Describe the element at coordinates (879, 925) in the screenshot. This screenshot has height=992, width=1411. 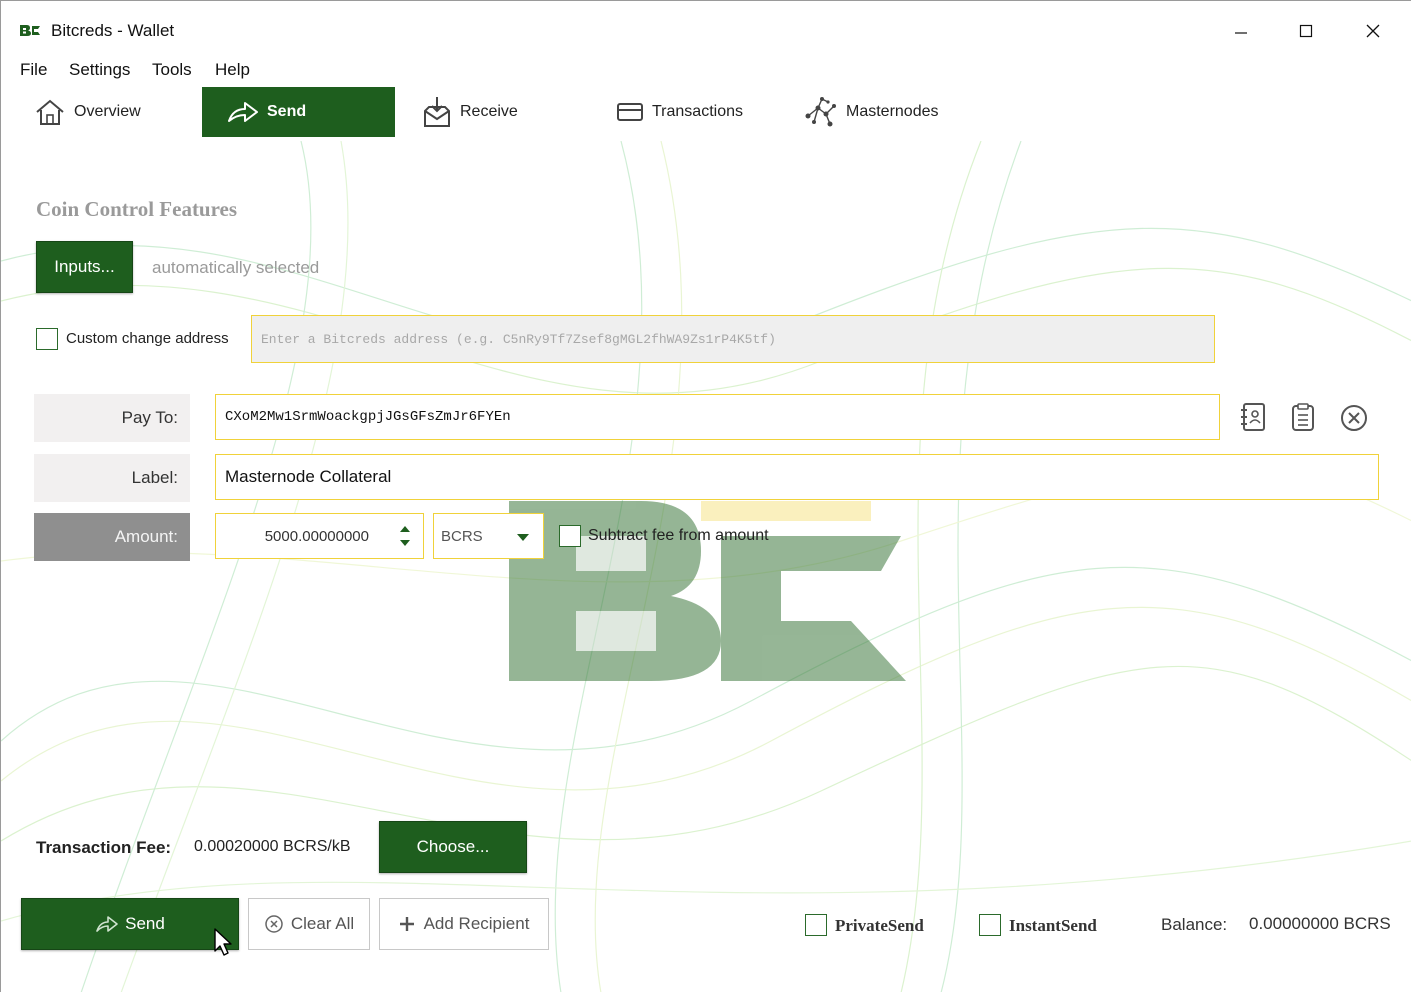
I see `private-send-label: PrivateSend` at that location.